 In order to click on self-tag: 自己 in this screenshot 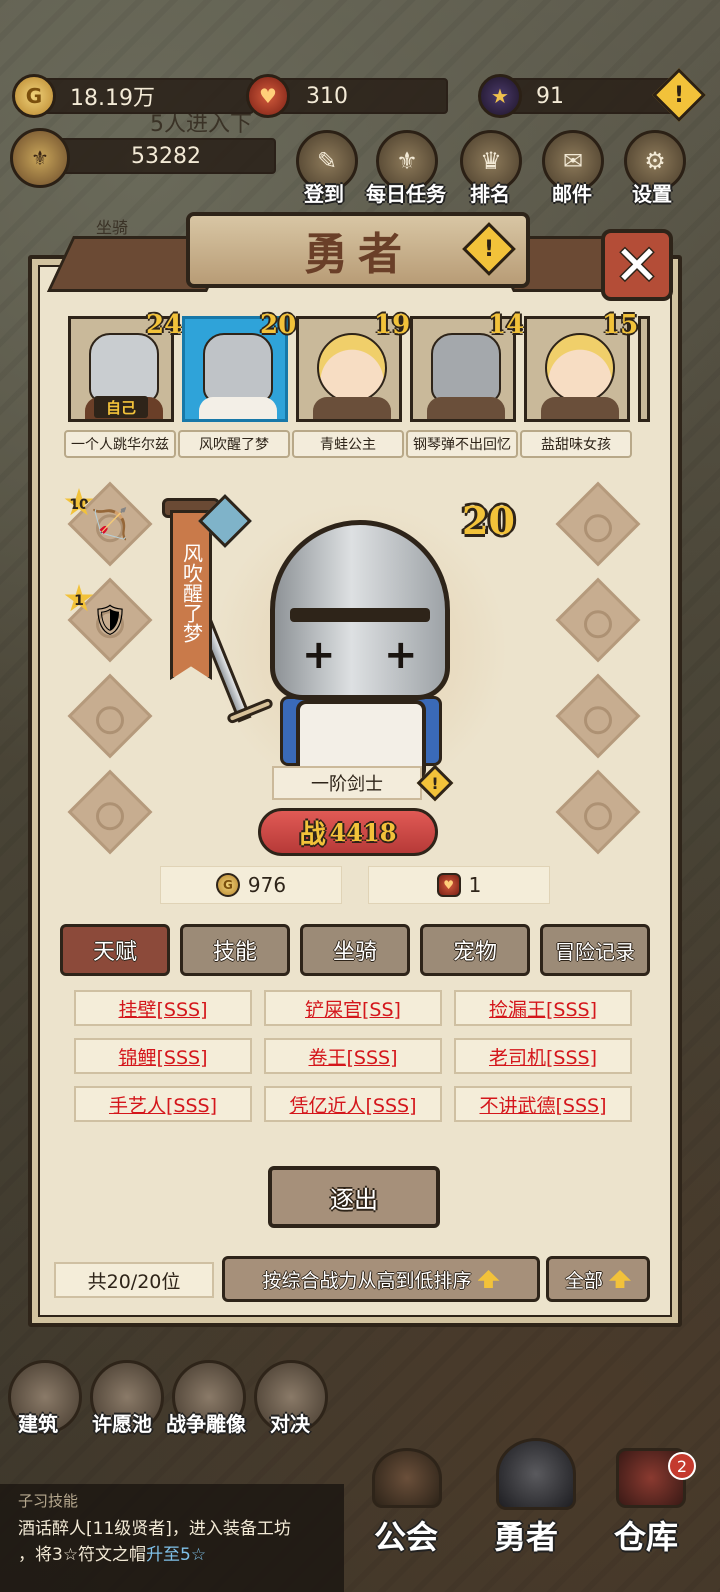, I will do `click(121, 407)`.